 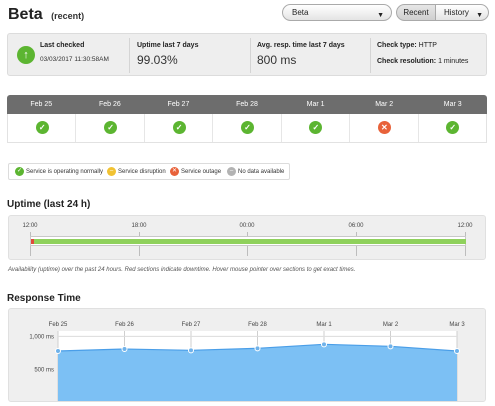 What do you see at coordinates (109, 104) in the screenshot?
I see `day-header: Feb 26` at bounding box center [109, 104].